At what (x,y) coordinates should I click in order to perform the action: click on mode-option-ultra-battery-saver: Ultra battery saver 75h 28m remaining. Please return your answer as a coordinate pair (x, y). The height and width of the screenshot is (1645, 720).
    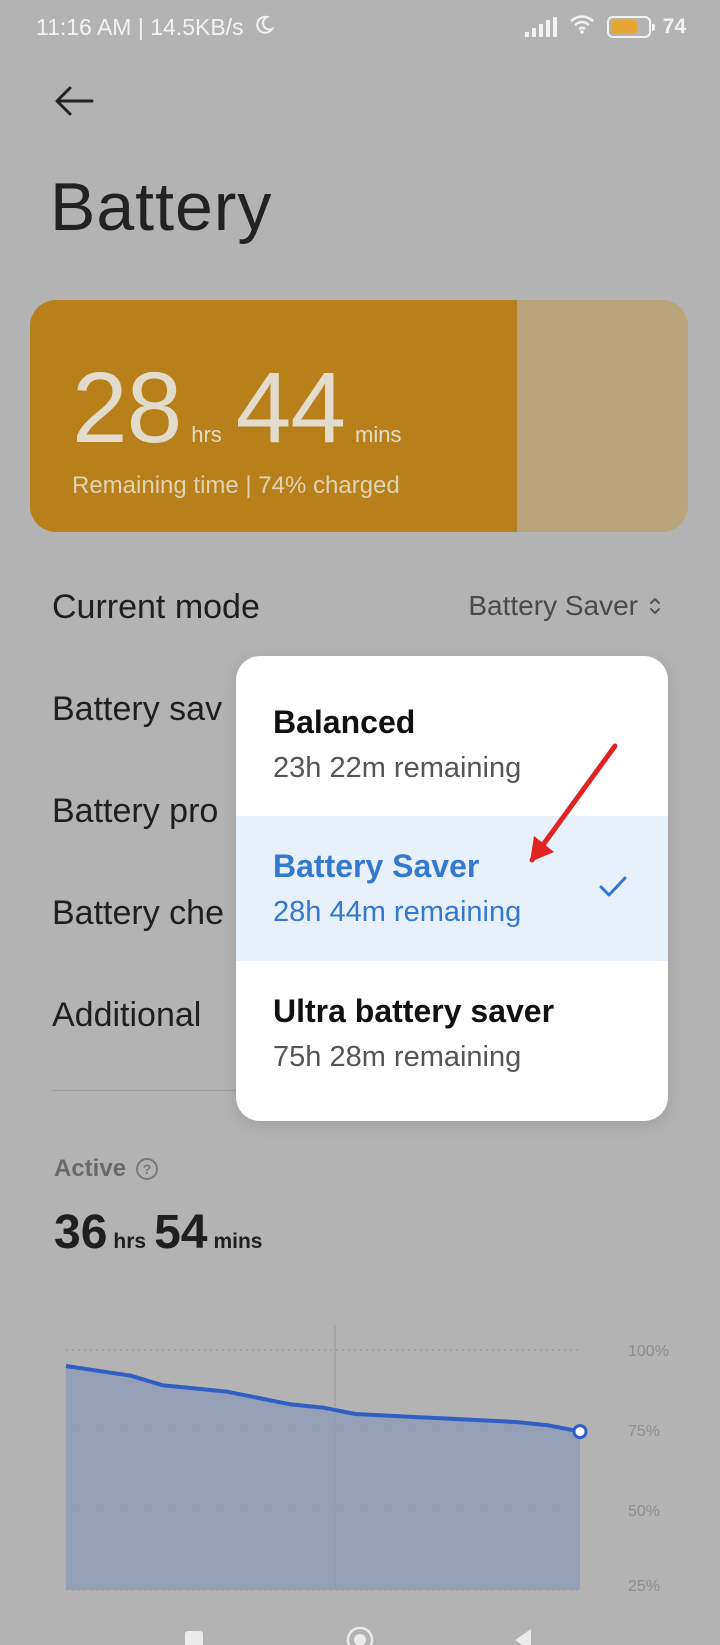
    Looking at the image, I should click on (452, 1033).